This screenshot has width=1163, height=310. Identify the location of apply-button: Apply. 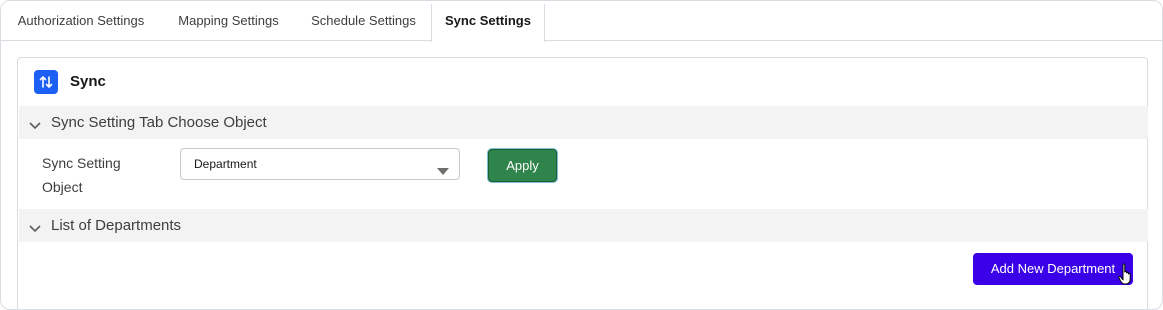
(522, 165).